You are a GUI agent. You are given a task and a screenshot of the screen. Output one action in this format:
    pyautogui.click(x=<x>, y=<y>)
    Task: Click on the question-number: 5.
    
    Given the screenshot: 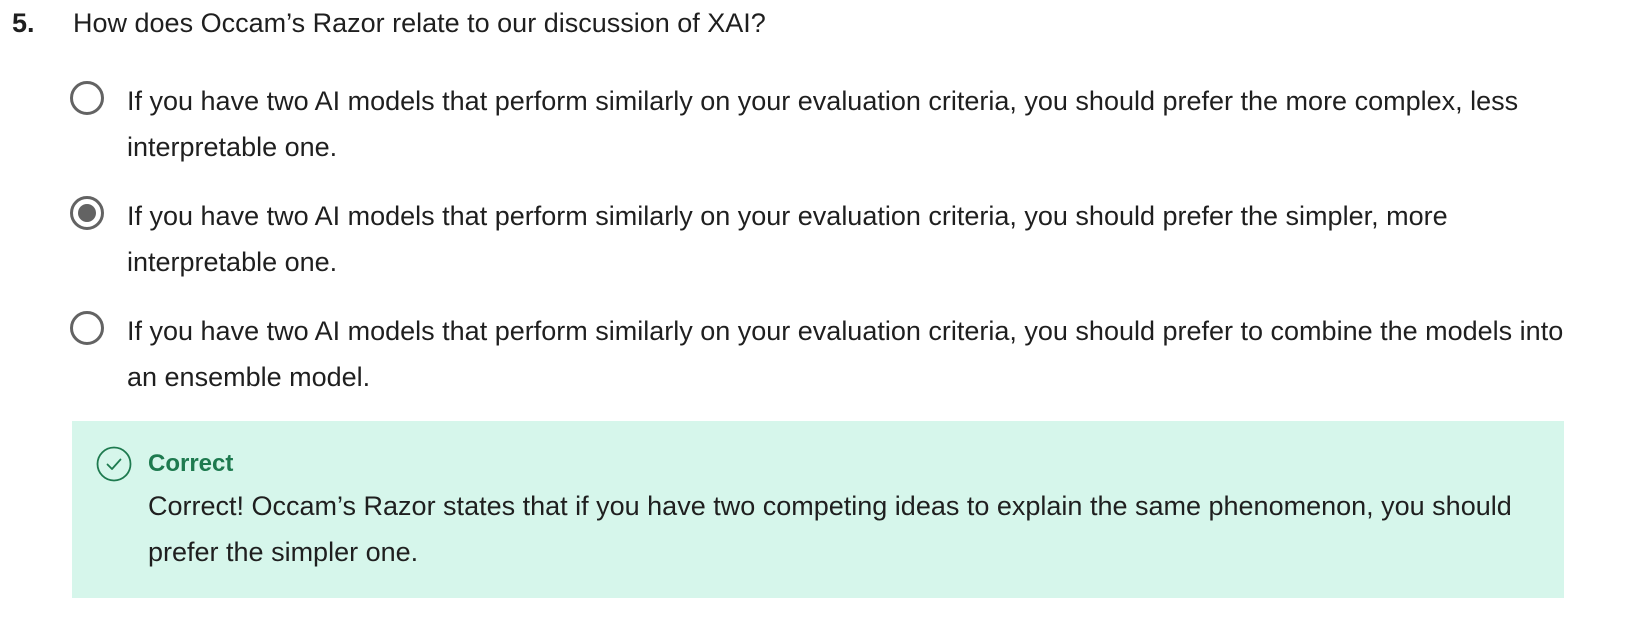 What is the action you would take?
    pyautogui.click(x=23, y=23)
    